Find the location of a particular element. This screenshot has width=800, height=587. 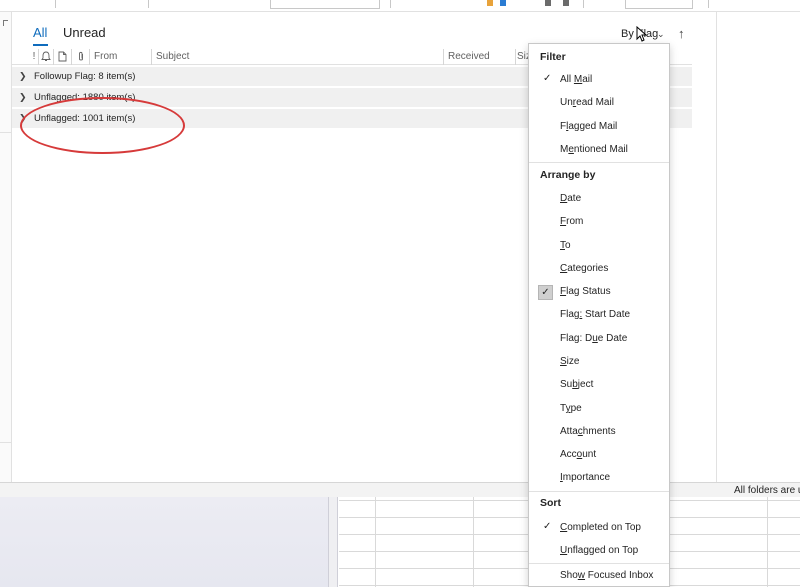

menu-item-type: Type is located at coordinates (571, 408).